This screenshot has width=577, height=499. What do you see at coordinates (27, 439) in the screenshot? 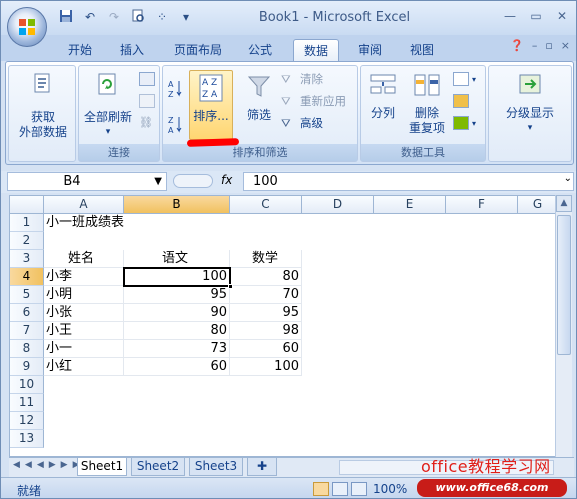
I see `row-header-13: 13` at bounding box center [27, 439].